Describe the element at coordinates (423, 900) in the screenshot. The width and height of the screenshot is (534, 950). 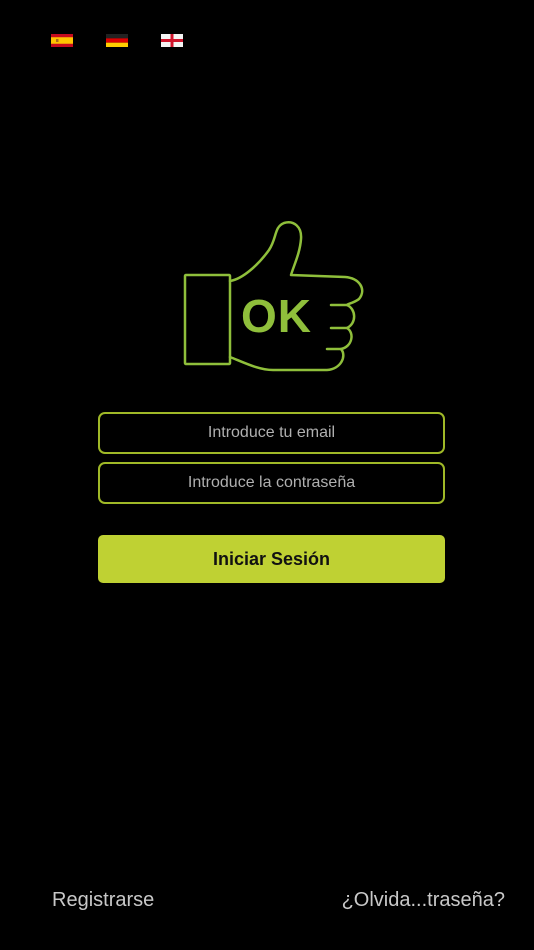
I see `forgot-password-link: ¿Olvida...traseña?` at that location.